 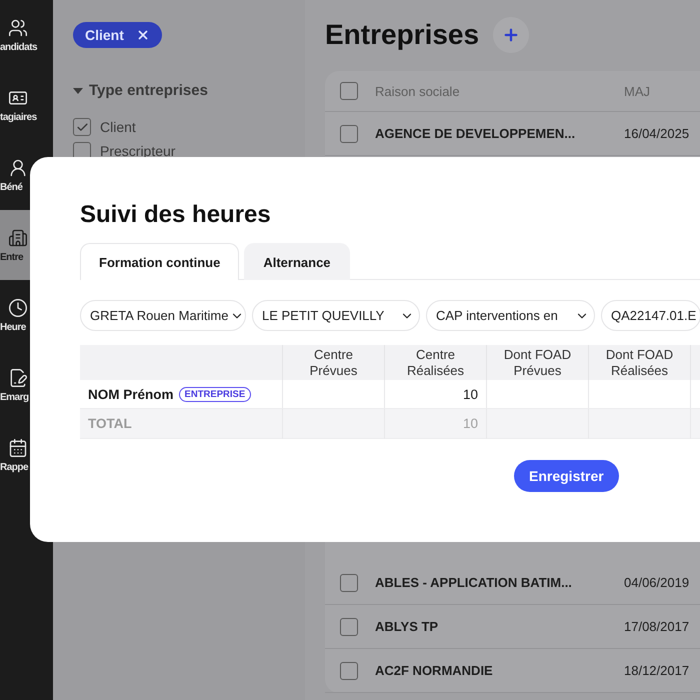 I want to click on company-name: ABLYS TP, so click(x=407, y=626).